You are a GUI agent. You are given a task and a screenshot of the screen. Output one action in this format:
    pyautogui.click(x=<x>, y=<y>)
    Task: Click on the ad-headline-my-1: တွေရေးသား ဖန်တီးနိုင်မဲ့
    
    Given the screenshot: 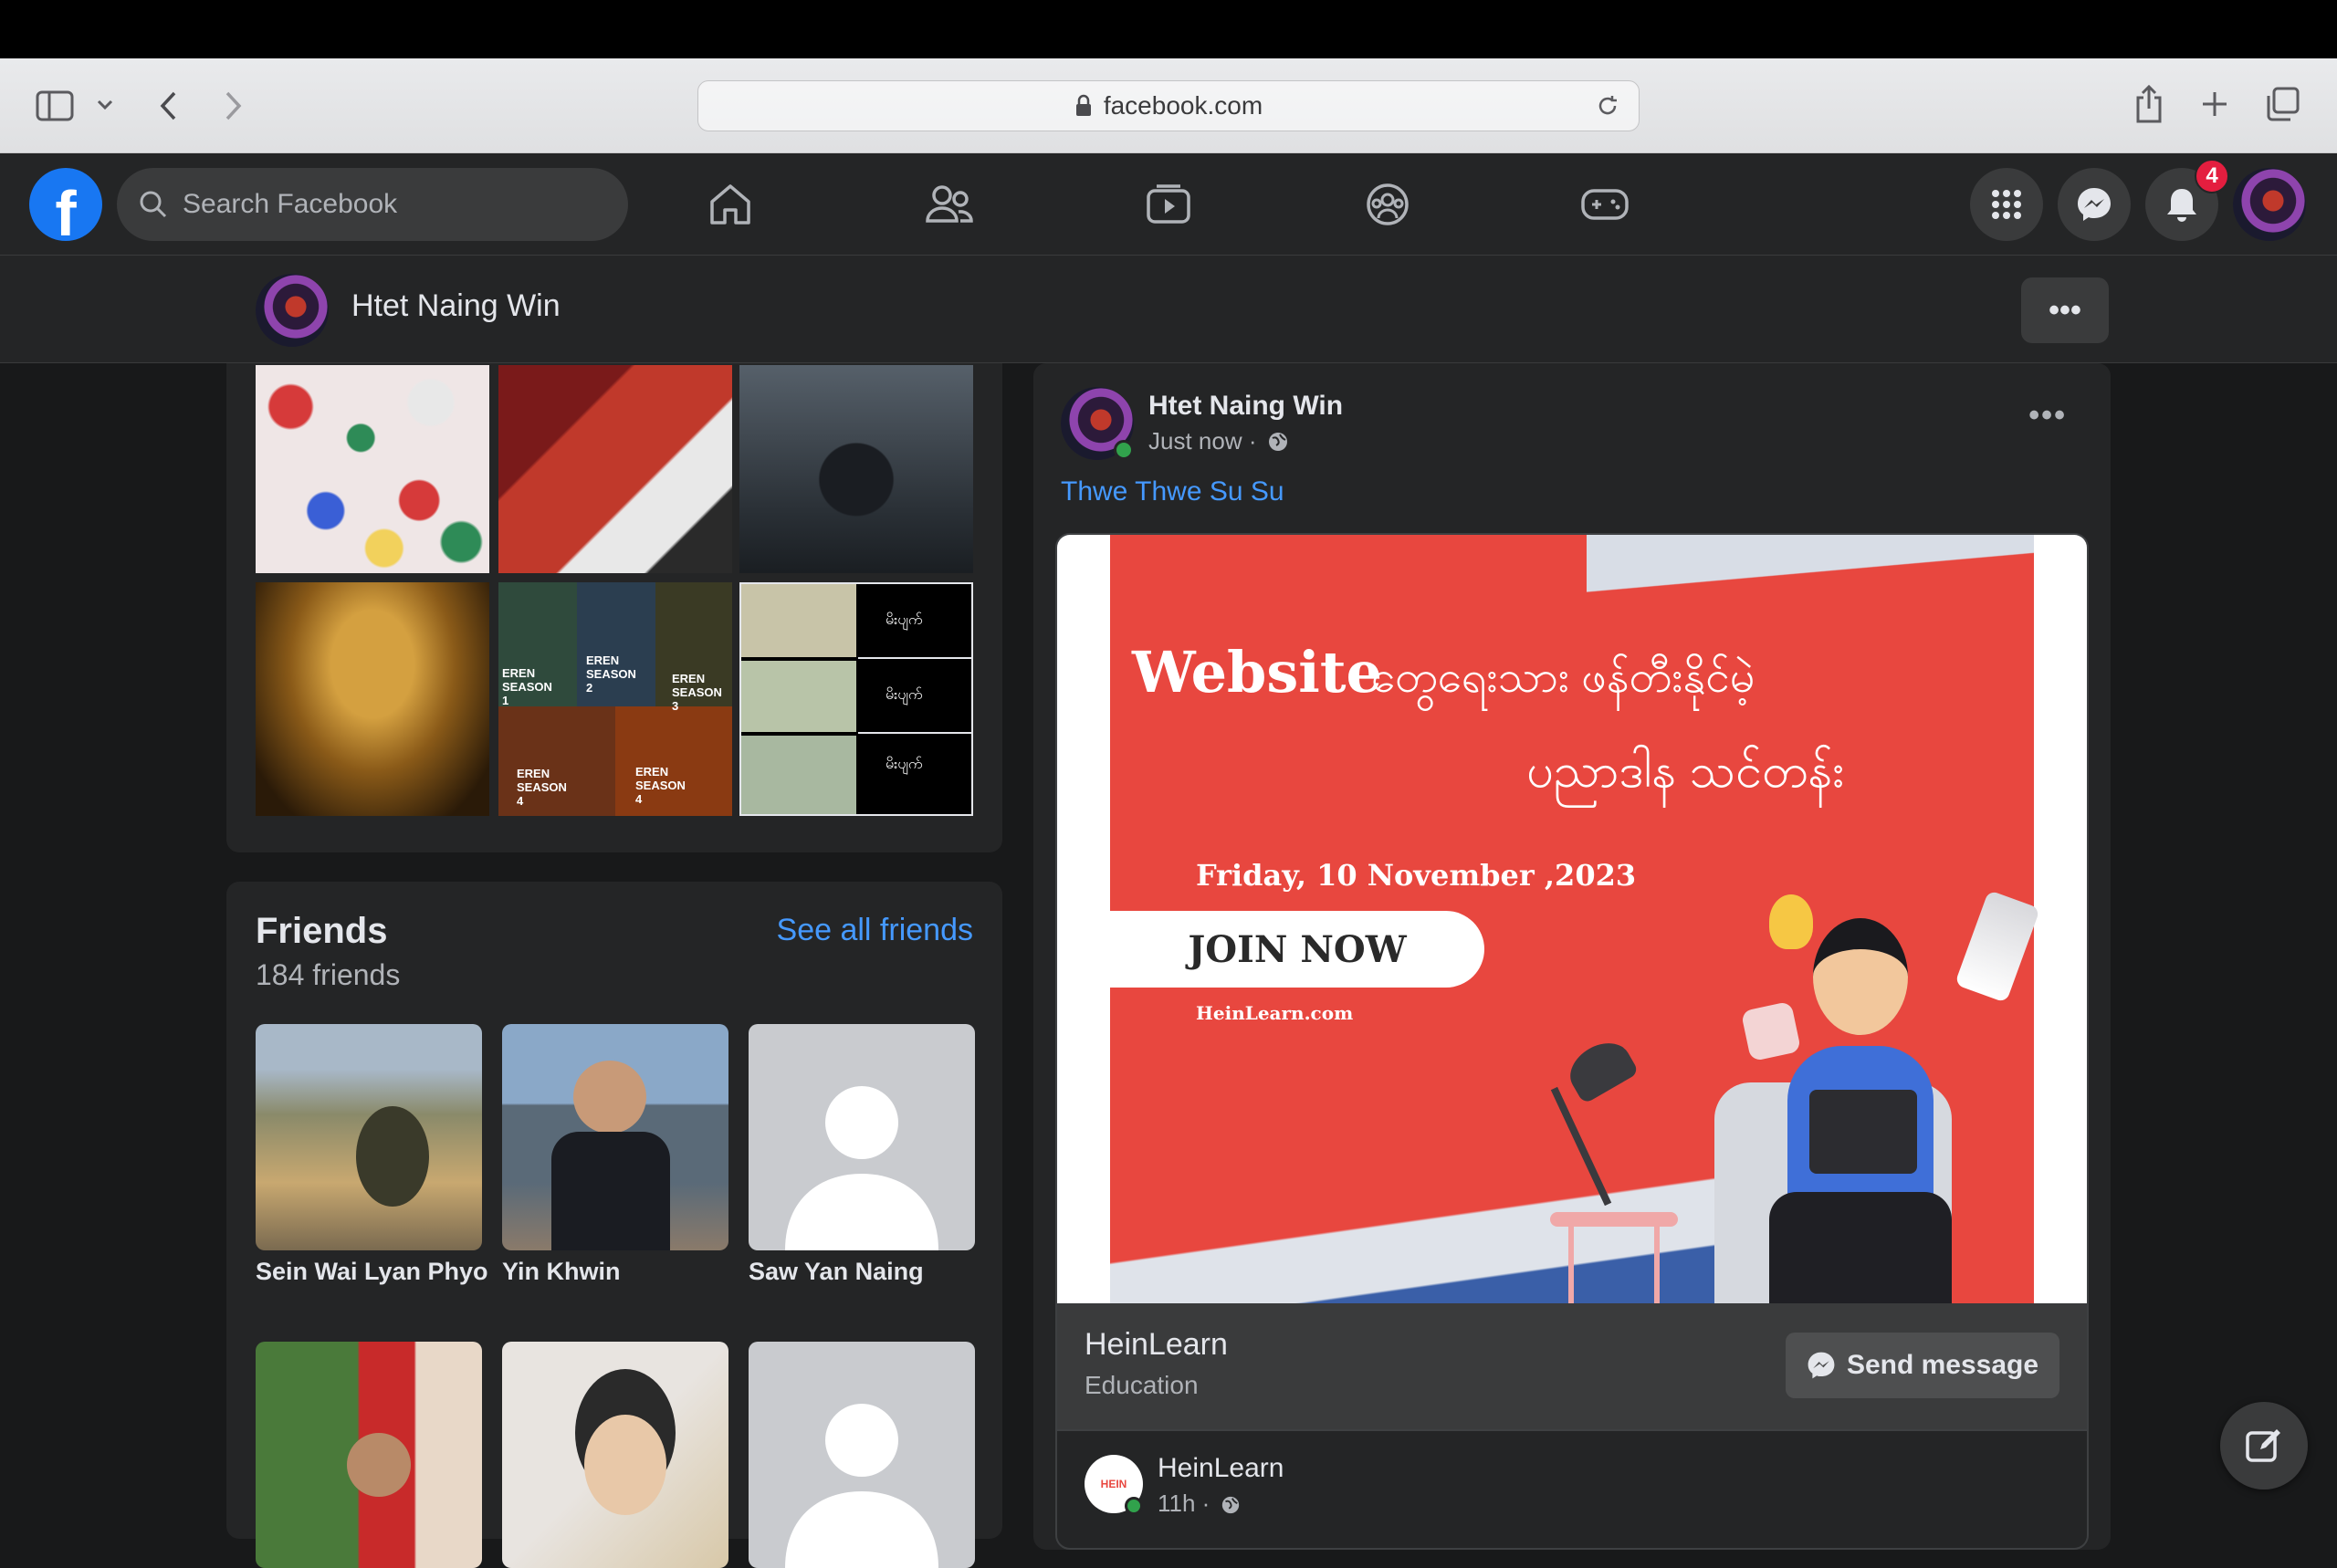 What is the action you would take?
    pyautogui.click(x=1563, y=677)
    